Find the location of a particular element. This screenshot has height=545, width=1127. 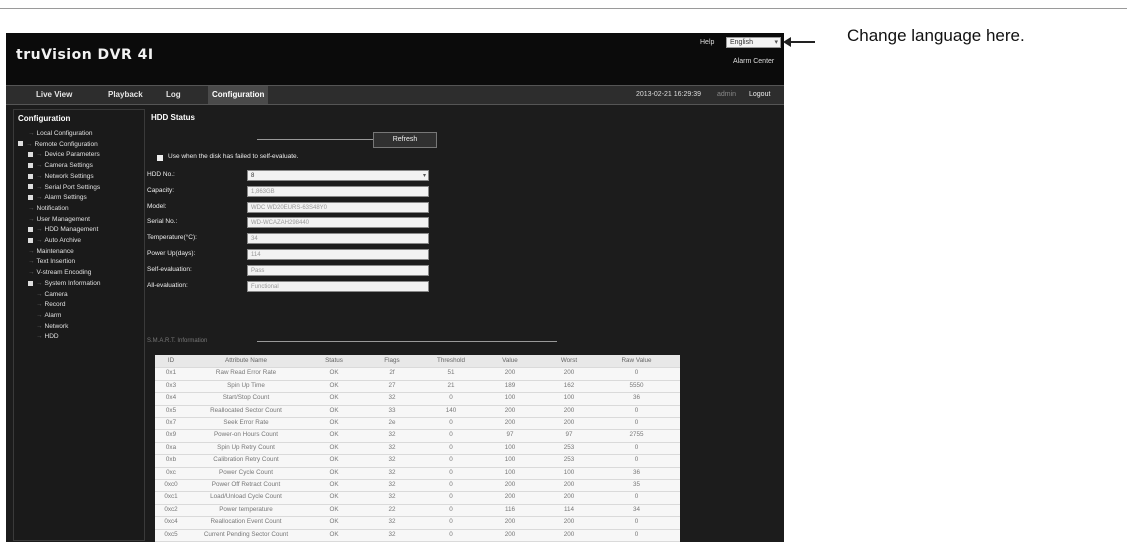

field-value: 34 is located at coordinates (338, 239).